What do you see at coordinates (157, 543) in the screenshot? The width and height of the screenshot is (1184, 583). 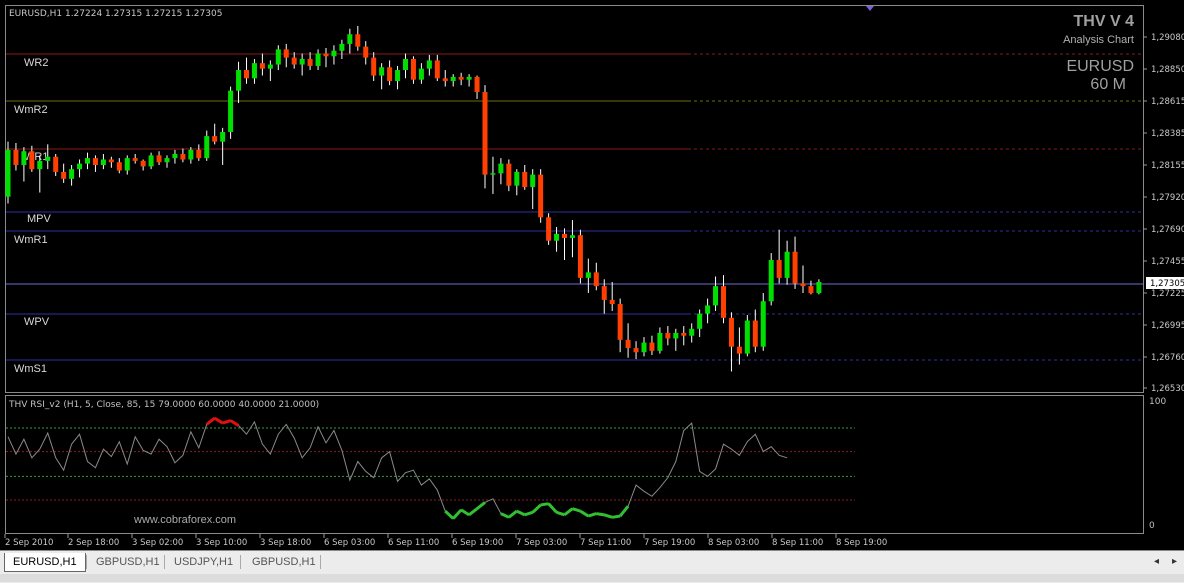 I see `time-tick-label: 3 Sep 02:00` at bounding box center [157, 543].